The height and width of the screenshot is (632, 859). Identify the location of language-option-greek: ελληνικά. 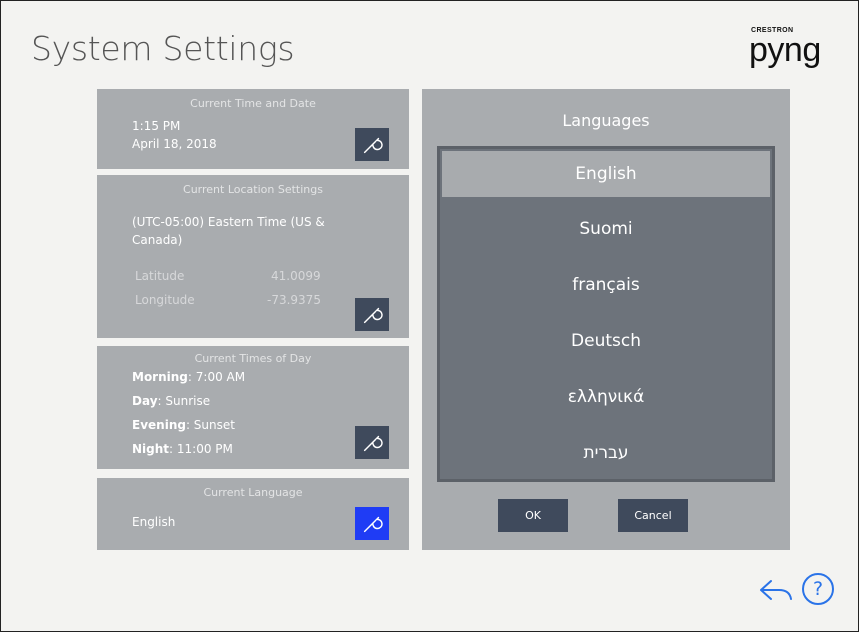
(606, 397).